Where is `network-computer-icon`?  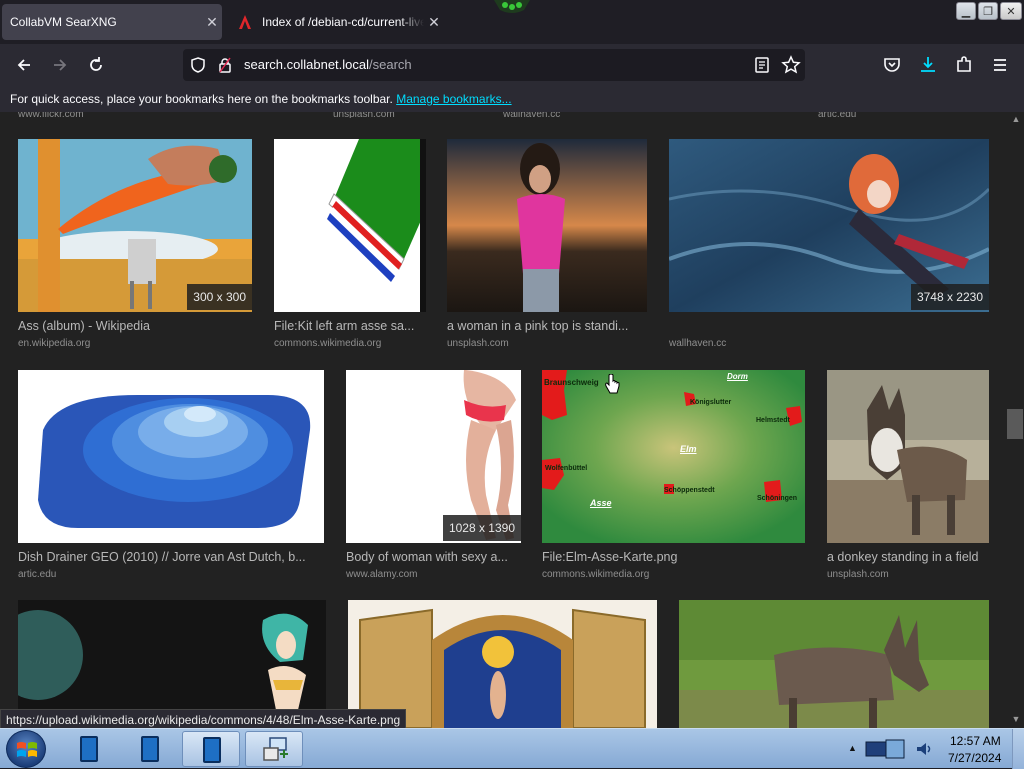
network-computer-icon is located at coordinates (275, 749).